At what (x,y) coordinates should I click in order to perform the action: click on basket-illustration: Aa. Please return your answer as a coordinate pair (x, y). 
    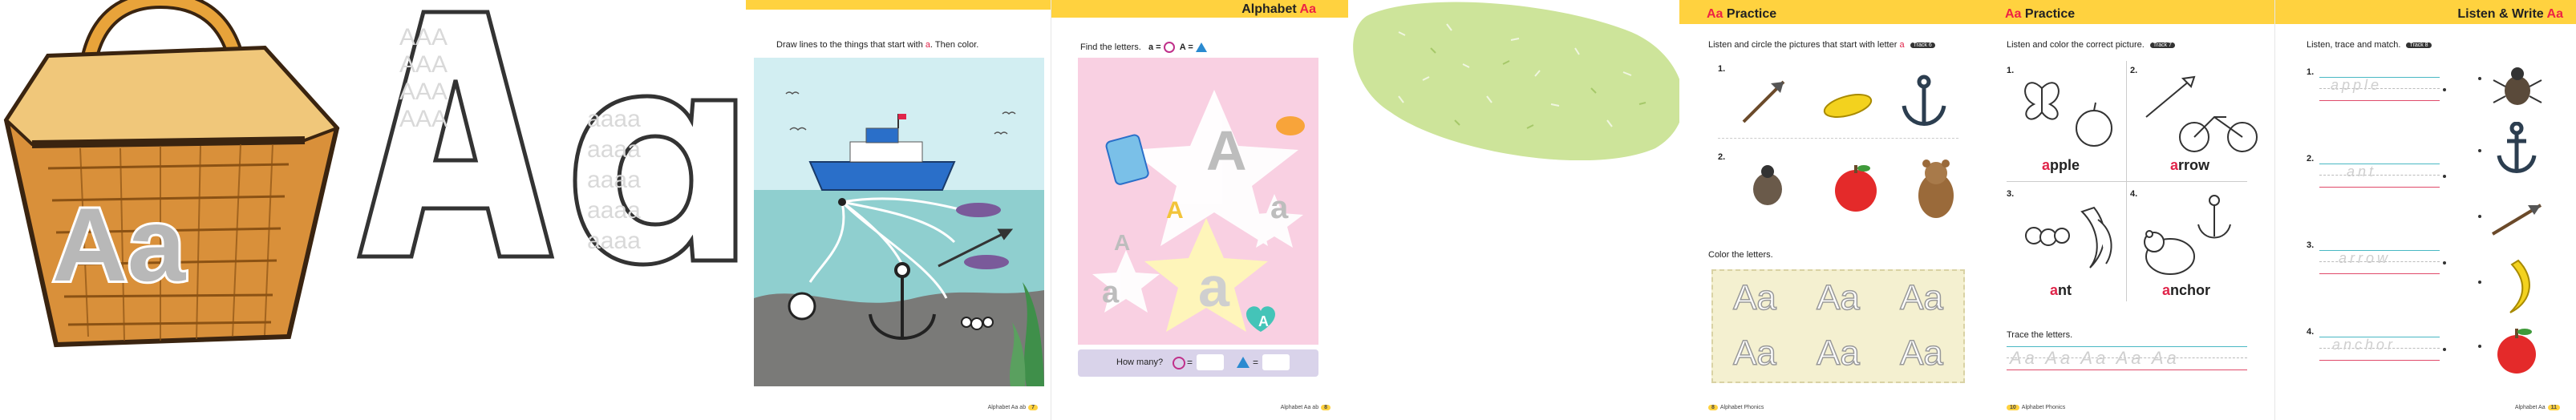
    Looking at the image, I should click on (171, 174).